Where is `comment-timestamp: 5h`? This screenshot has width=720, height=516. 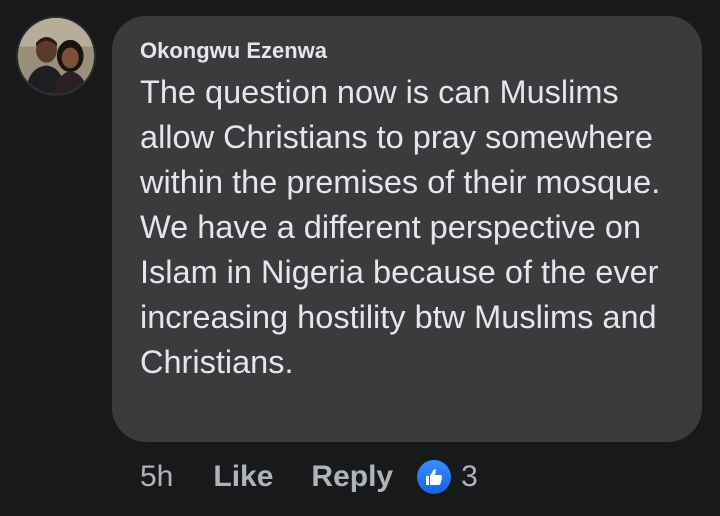 comment-timestamp: 5h is located at coordinates (156, 477).